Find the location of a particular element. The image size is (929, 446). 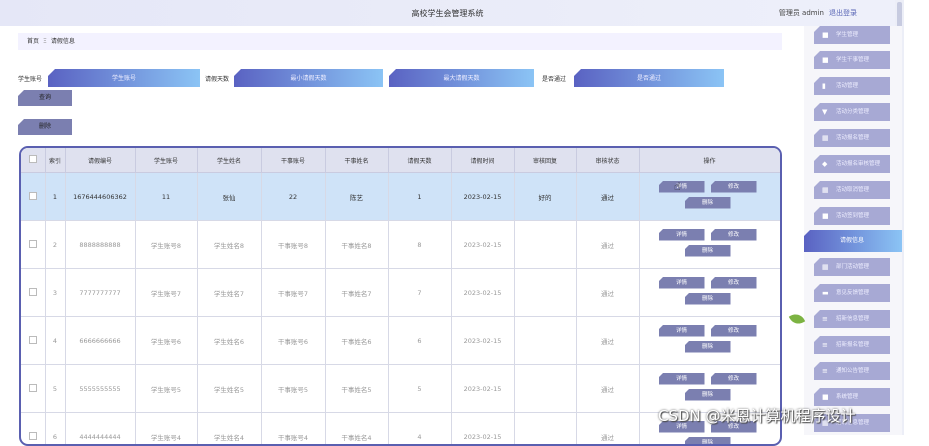

sidebar-item-staff: ■学生干事管理 is located at coordinates (852, 60).